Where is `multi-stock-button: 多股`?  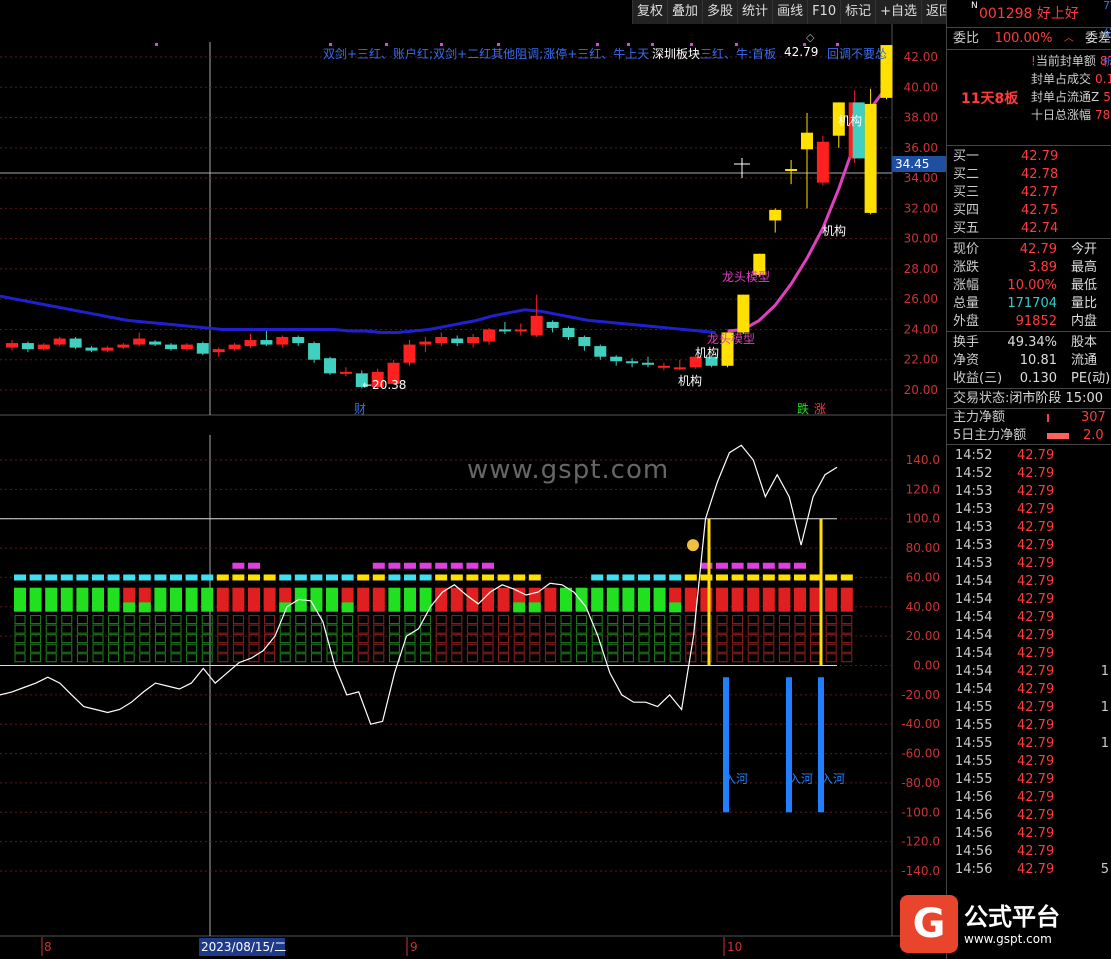
multi-stock-button: 多股 is located at coordinates (720, 12).